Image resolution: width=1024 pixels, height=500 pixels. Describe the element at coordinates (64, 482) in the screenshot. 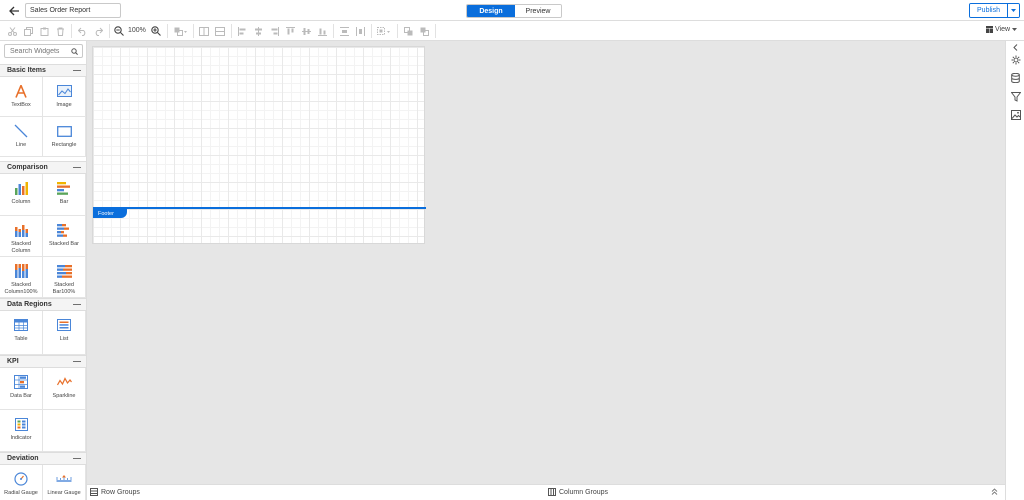

I see `widget-linear-gauge: Linear Gauge` at that location.